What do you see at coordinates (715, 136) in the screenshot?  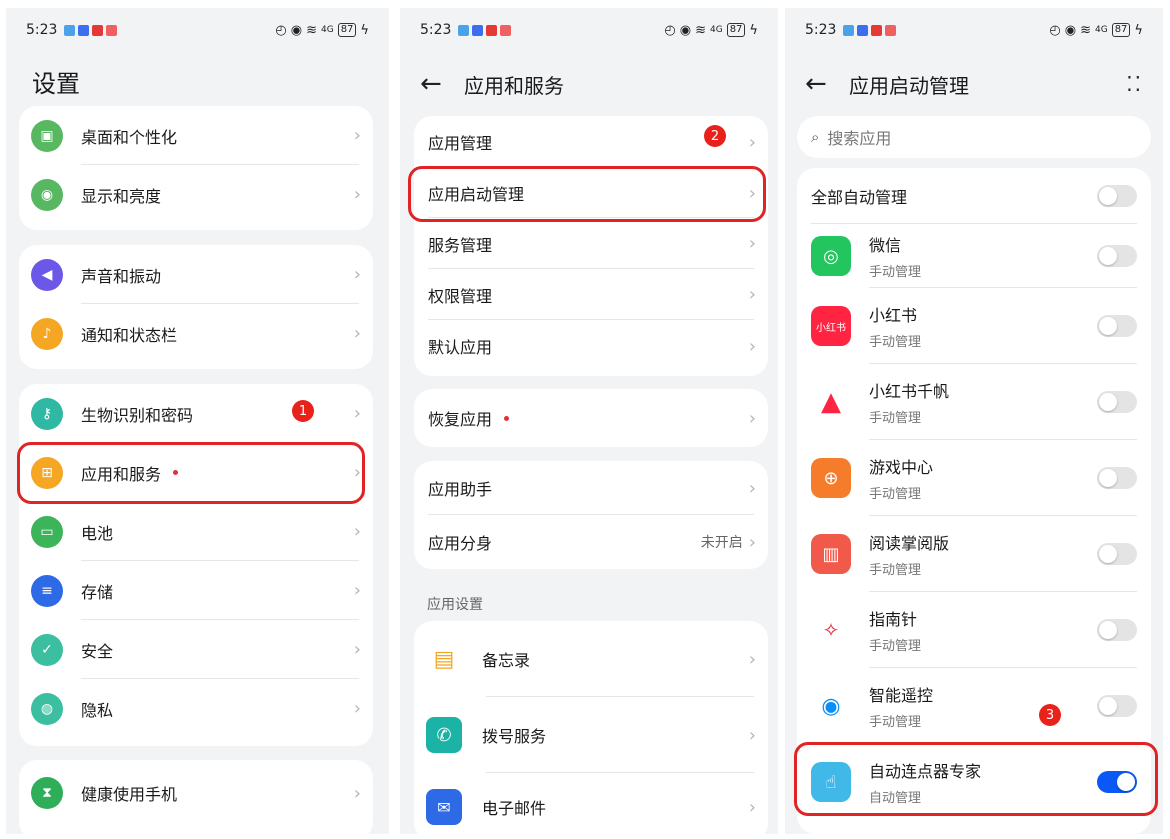 I see `step-badge: 2` at bounding box center [715, 136].